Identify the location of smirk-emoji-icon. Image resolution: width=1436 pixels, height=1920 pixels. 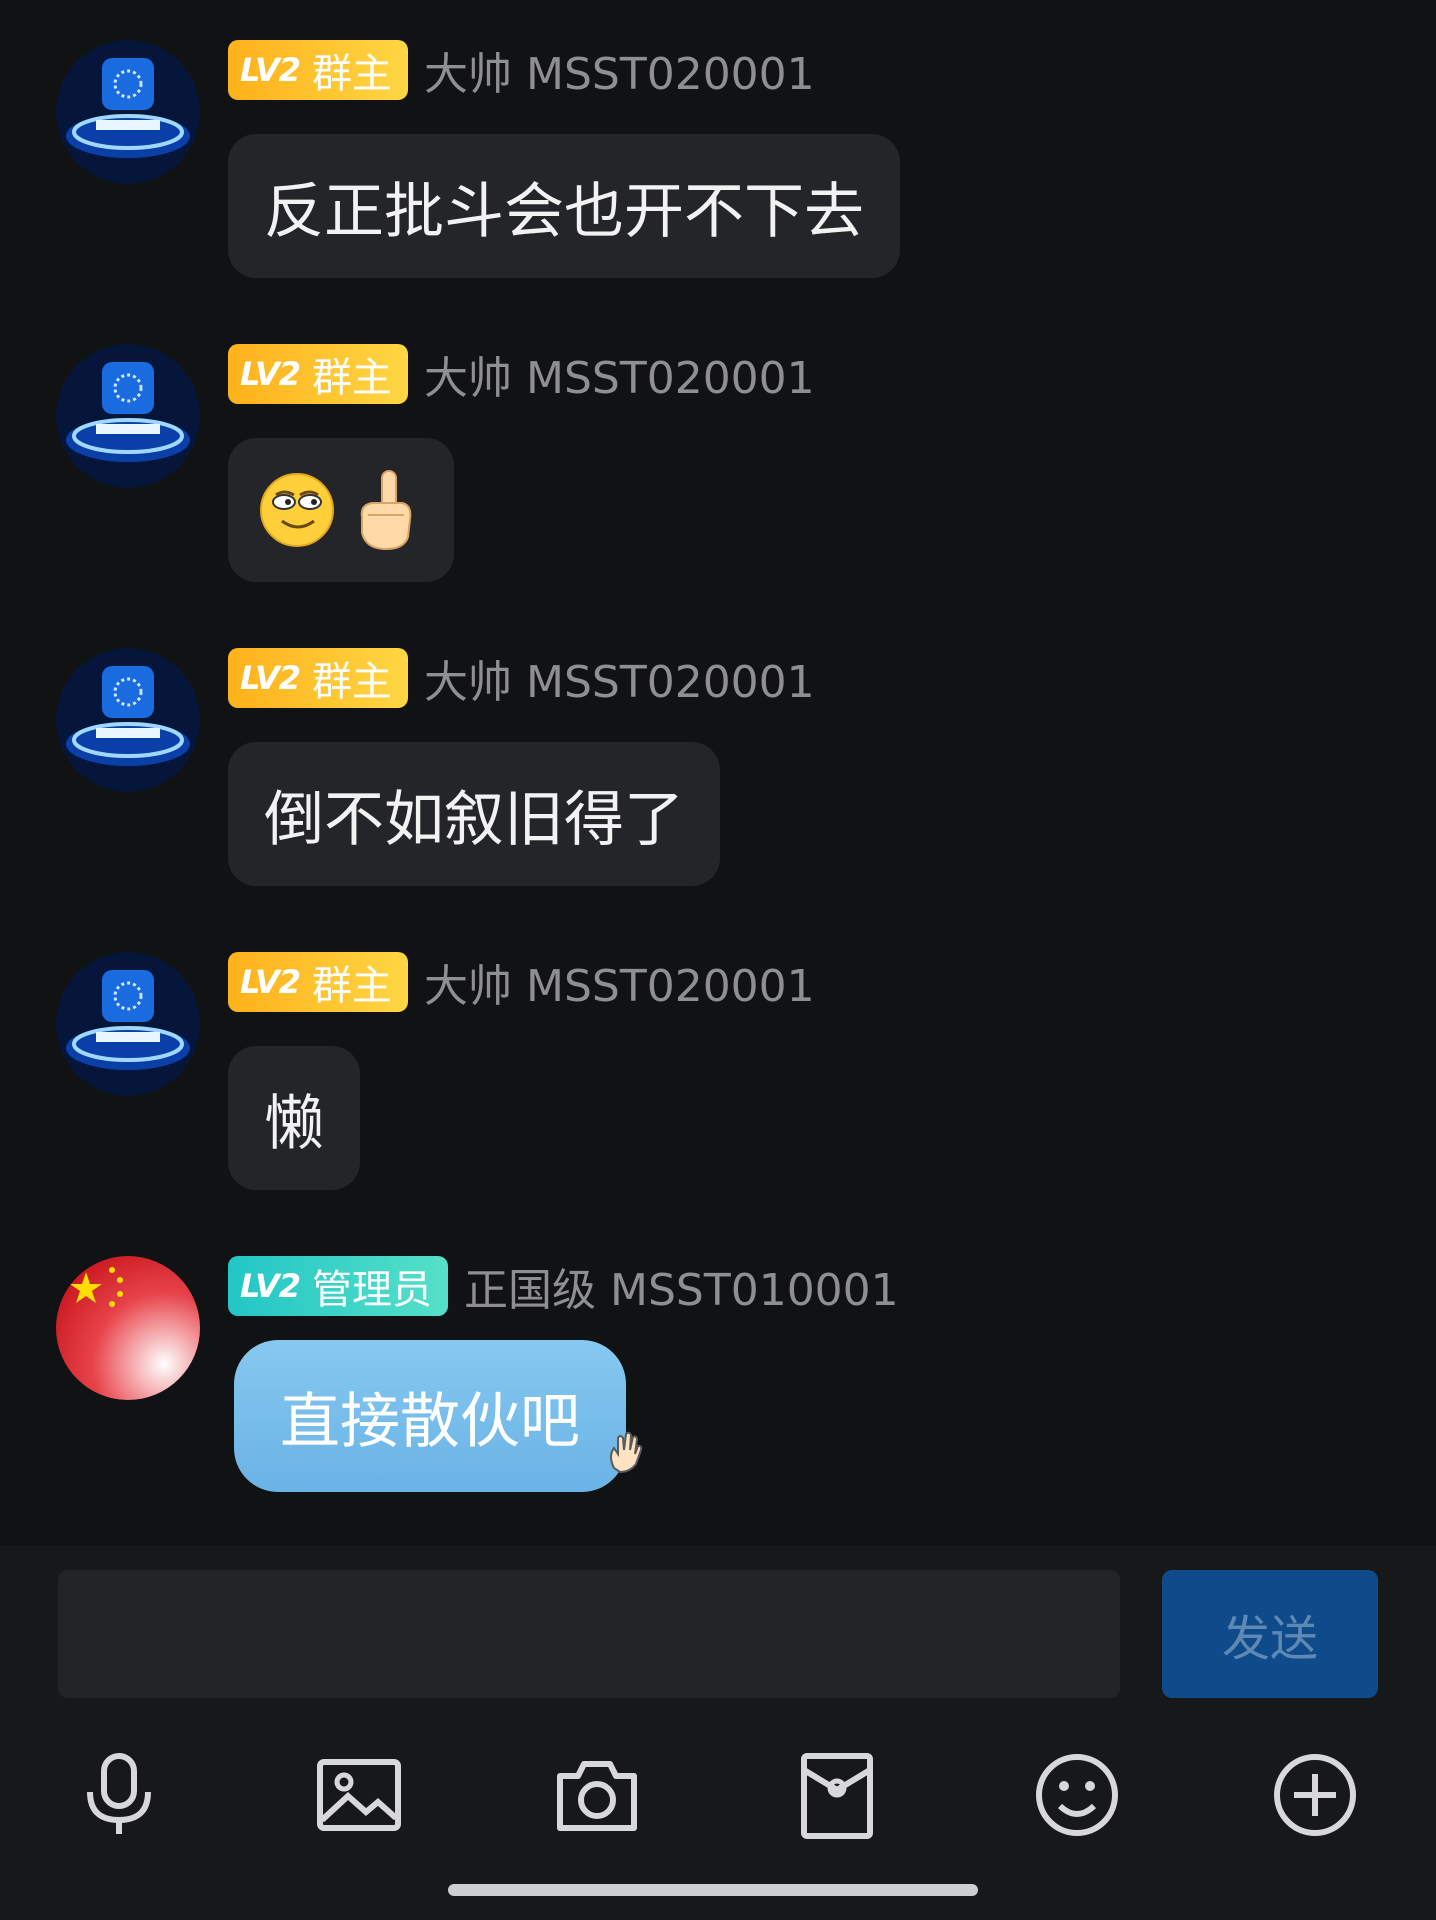
(297, 510).